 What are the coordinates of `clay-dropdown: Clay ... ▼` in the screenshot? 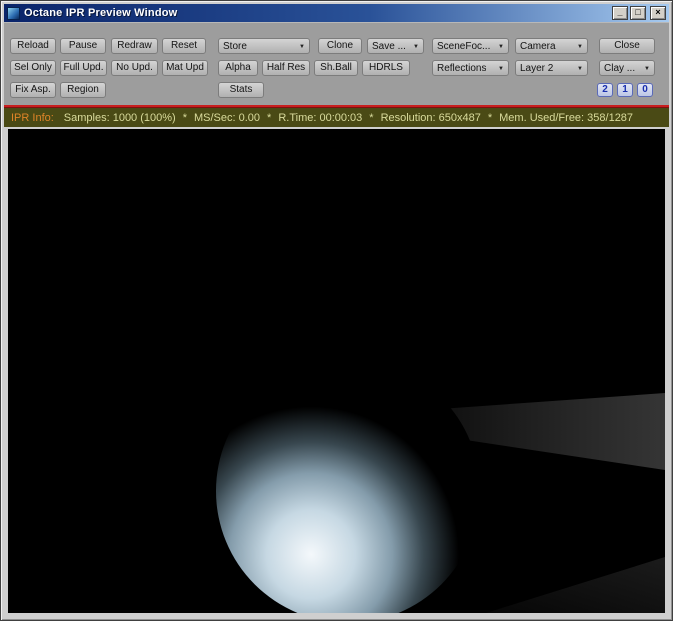 It's located at (627, 68).